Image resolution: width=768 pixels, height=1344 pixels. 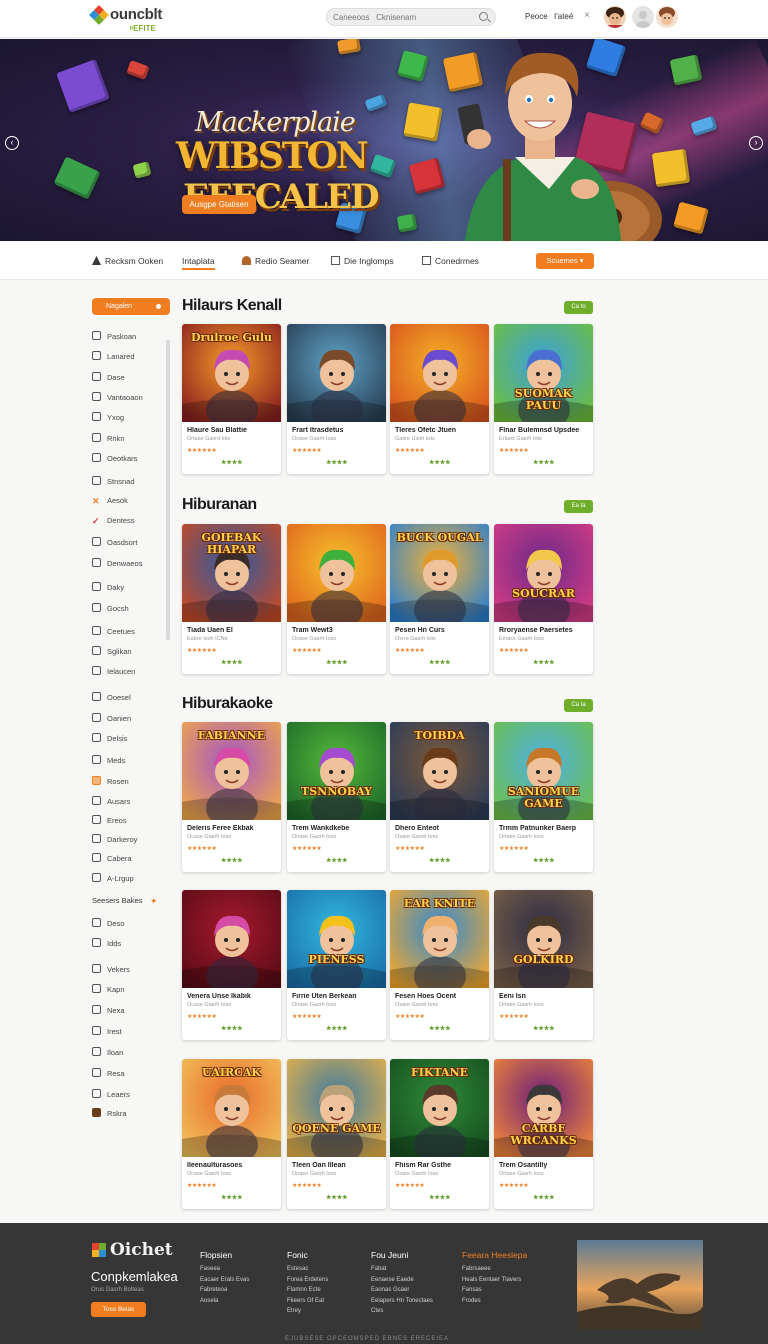 I want to click on game-thumbnail: BUCK OUGAL, so click(x=439, y=573).